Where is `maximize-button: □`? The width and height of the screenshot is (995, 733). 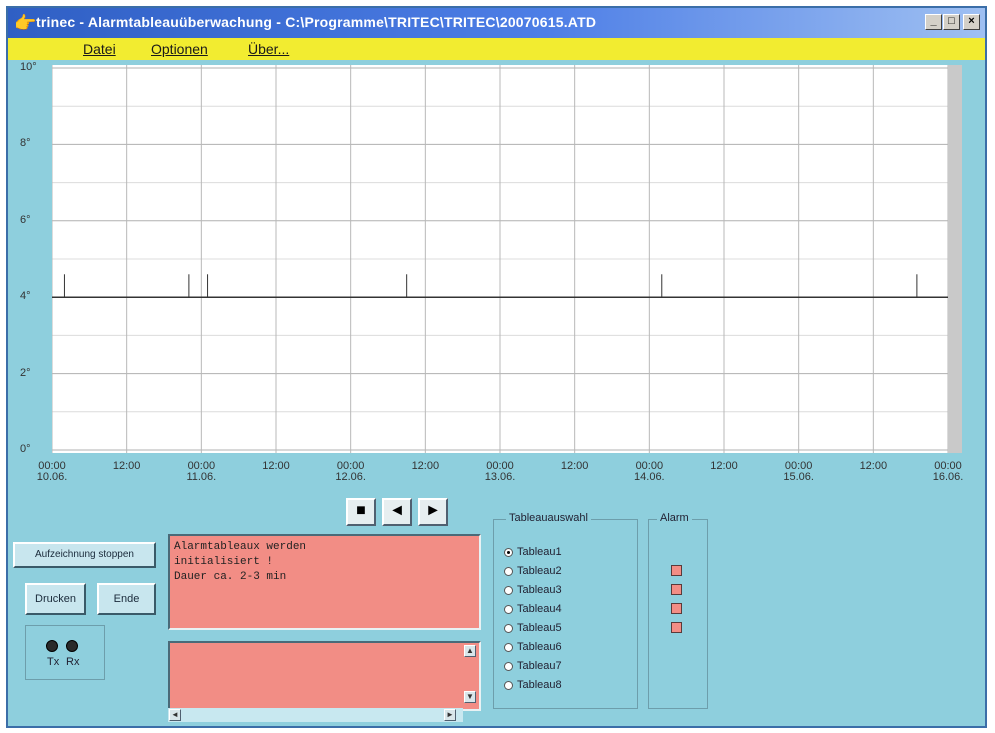
maximize-button: □ is located at coordinates (951, 22).